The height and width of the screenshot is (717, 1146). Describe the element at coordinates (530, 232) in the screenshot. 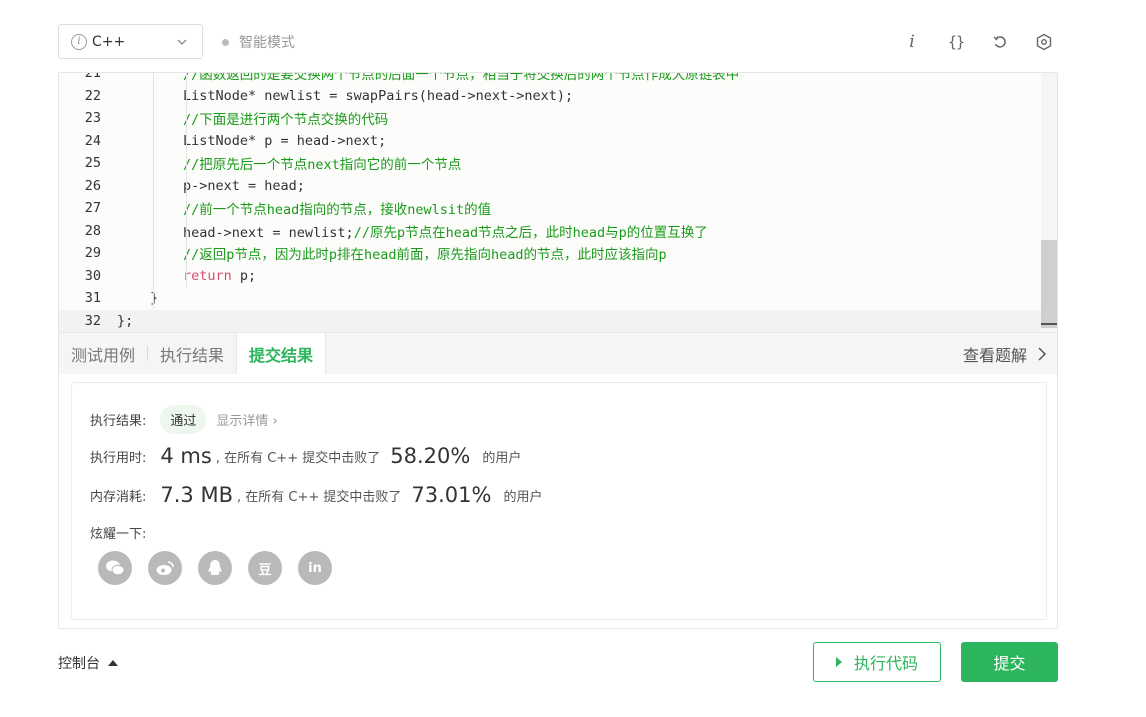

I see `code-comment: //原先p节点在head节点之后，此时head与p的位置互换了` at that location.